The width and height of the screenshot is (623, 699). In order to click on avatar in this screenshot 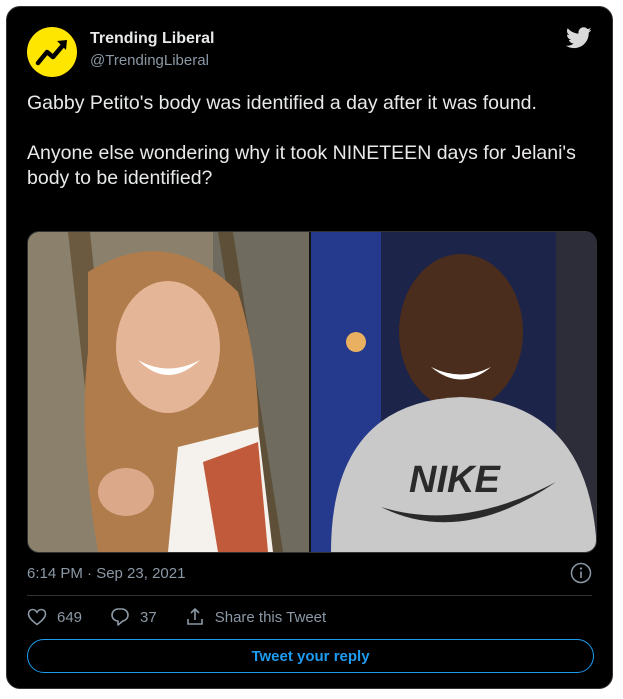, I will do `click(52, 52)`.